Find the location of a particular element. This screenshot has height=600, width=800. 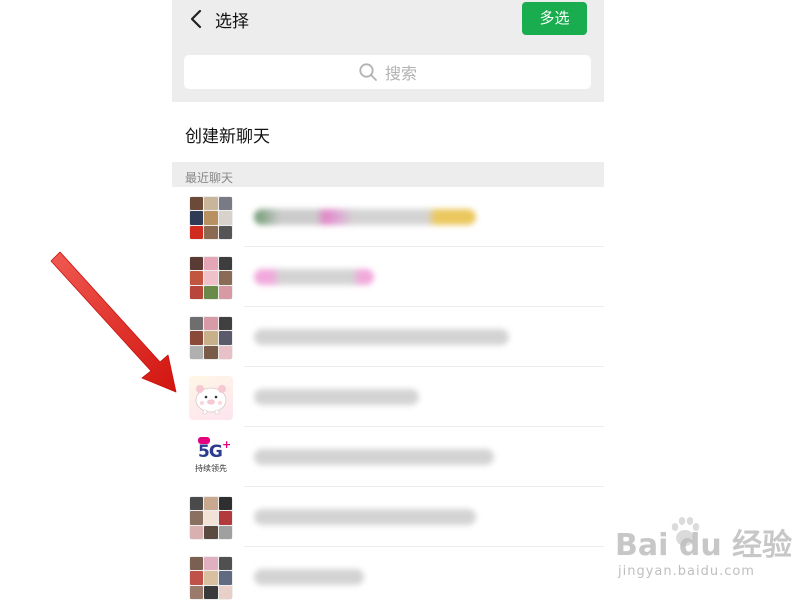

search-placeholder-wrap: 搜索 is located at coordinates (387, 72).